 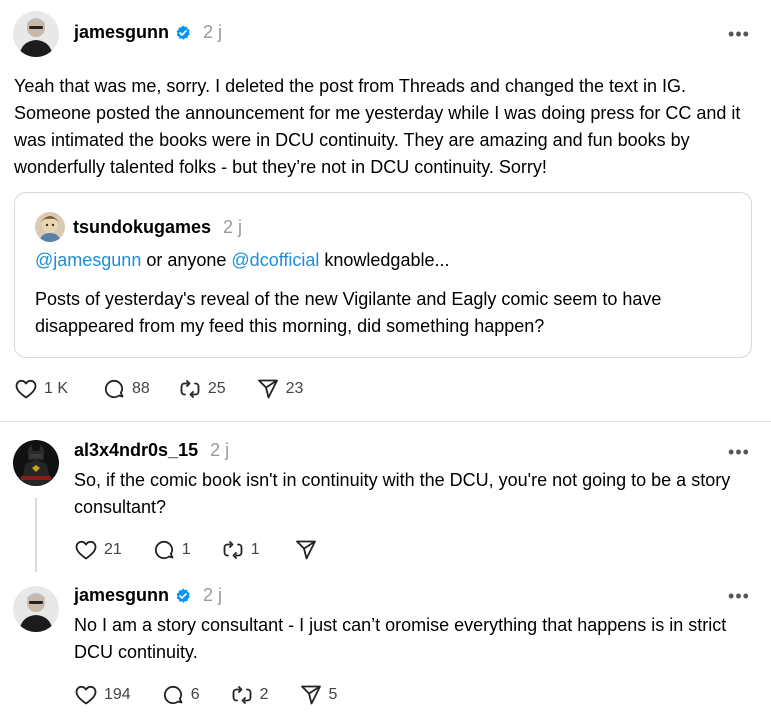 What do you see at coordinates (255, 549) in the screenshot?
I see `repost-count: 1` at bounding box center [255, 549].